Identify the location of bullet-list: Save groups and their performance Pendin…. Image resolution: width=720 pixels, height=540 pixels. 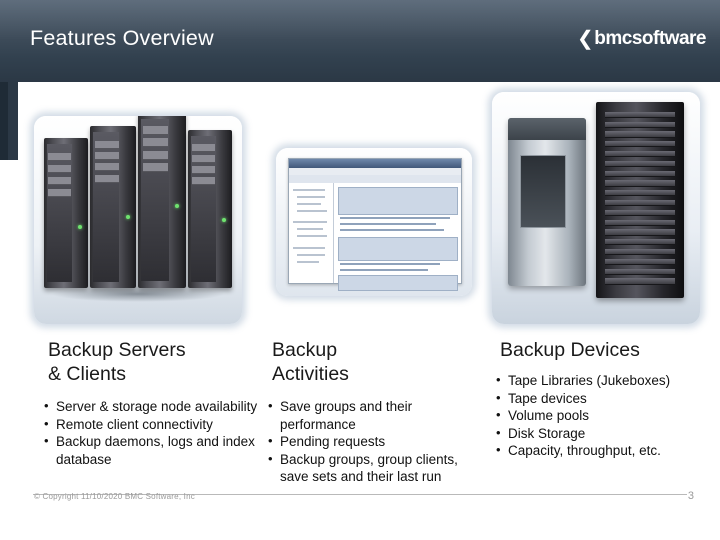
(365, 441).